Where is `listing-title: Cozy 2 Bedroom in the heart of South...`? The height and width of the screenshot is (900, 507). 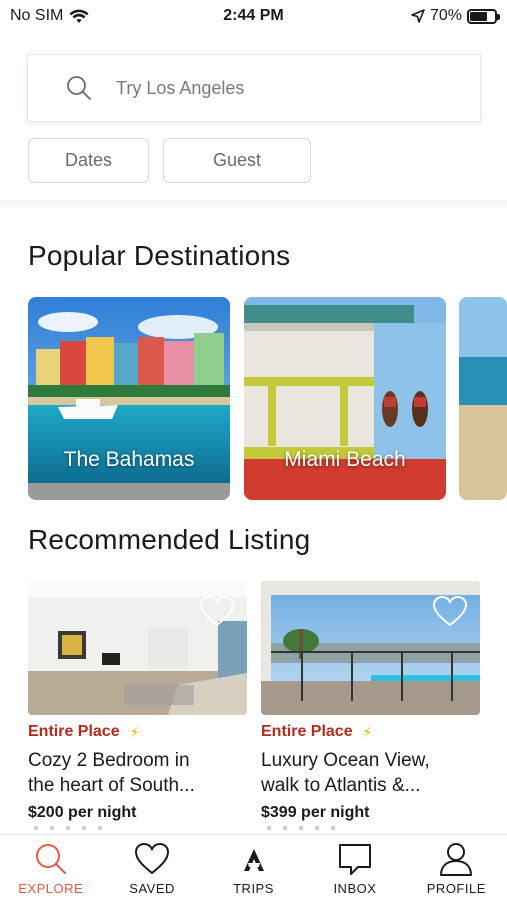
listing-title: Cozy 2 Bedroom in the heart of South... is located at coordinates (137, 773).